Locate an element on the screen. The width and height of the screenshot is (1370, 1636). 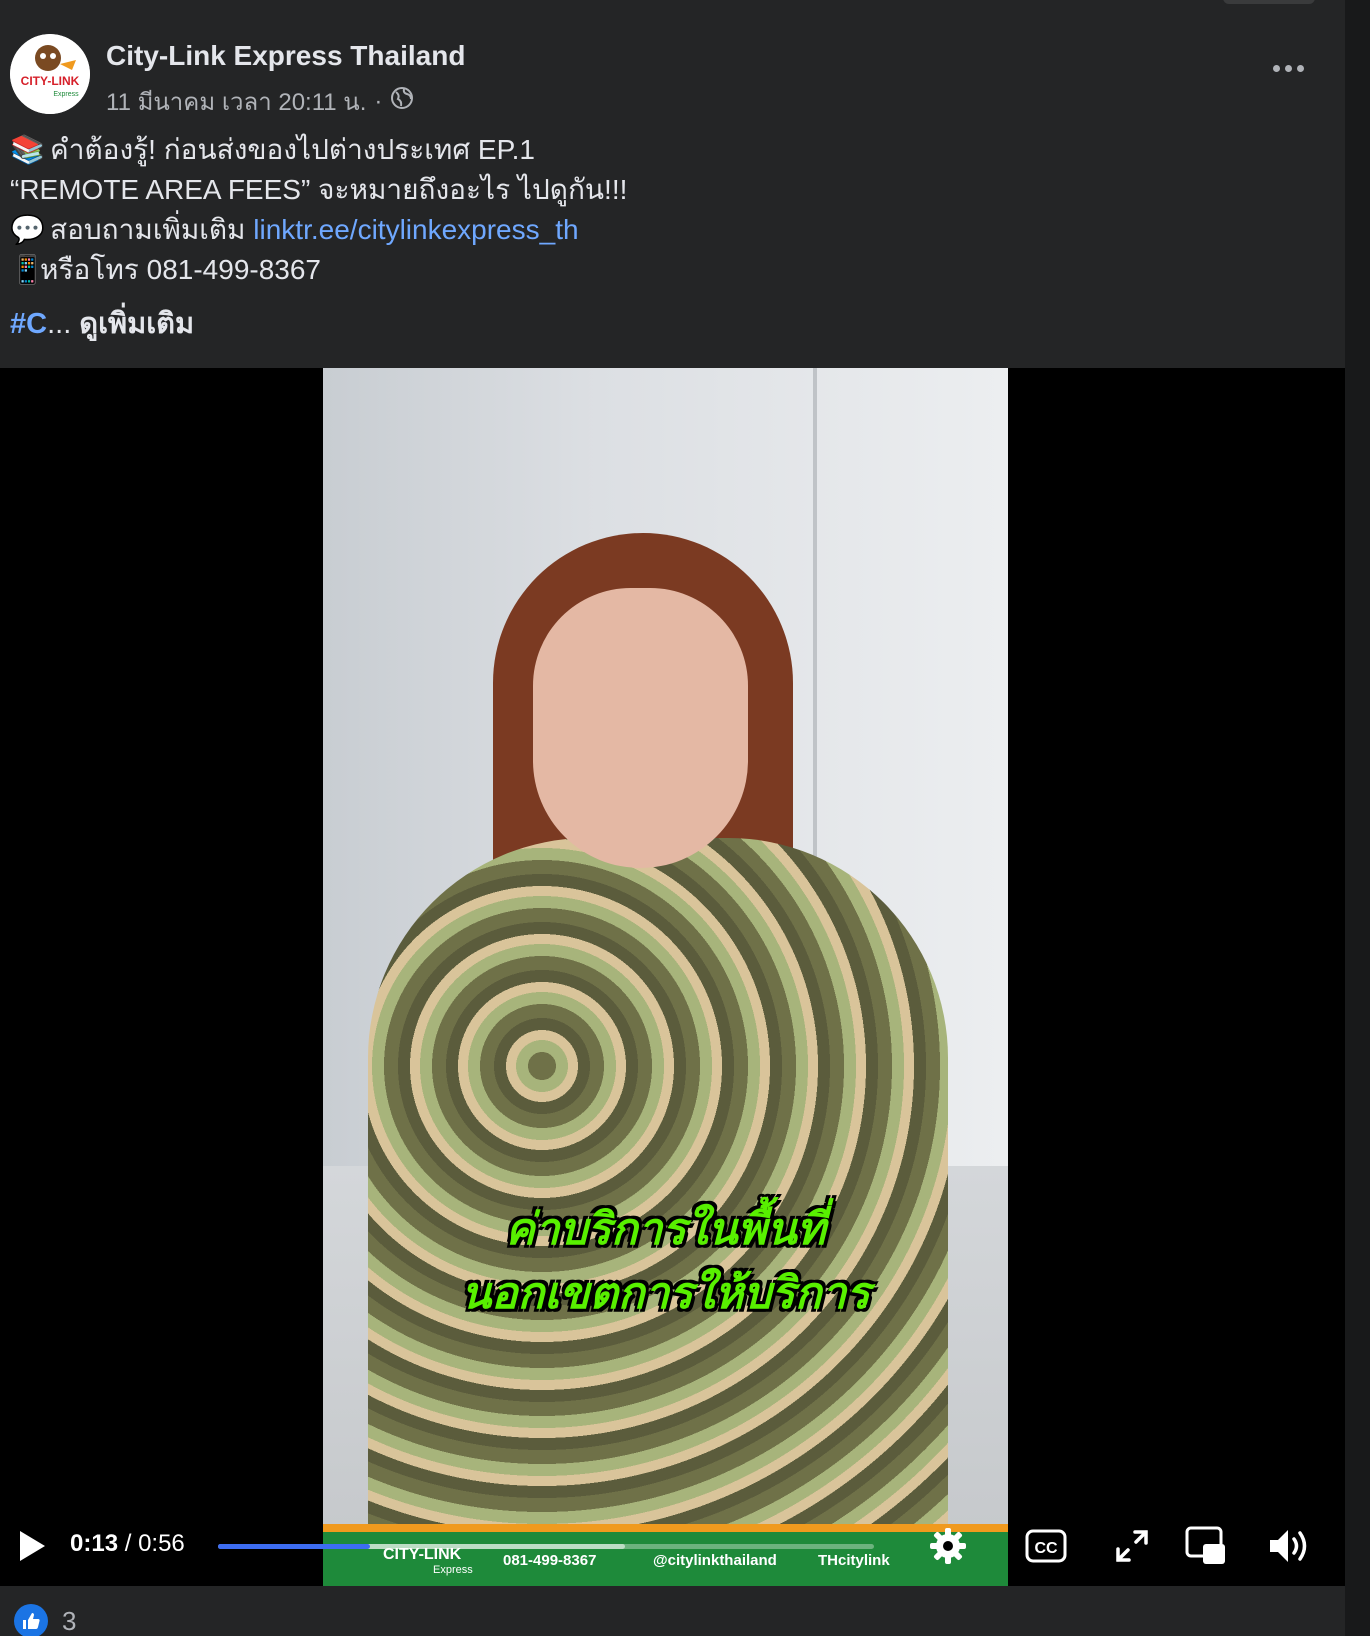
page-name: City-Link Express Thailand is located at coordinates (285, 56).